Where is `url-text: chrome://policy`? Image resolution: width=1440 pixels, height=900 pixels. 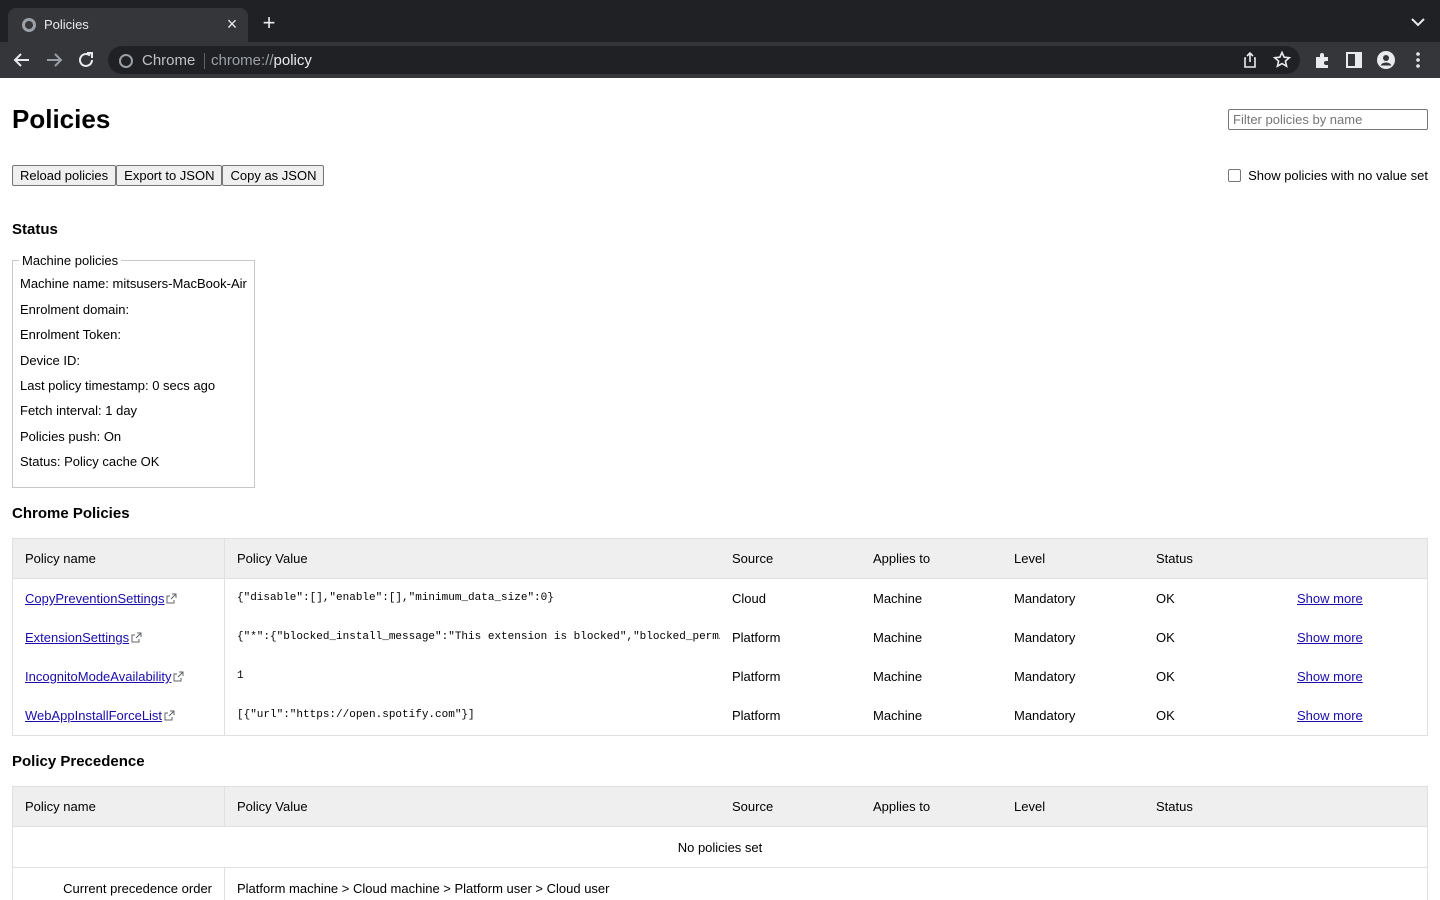
url-text: chrome://policy is located at coordinates (261, 60).